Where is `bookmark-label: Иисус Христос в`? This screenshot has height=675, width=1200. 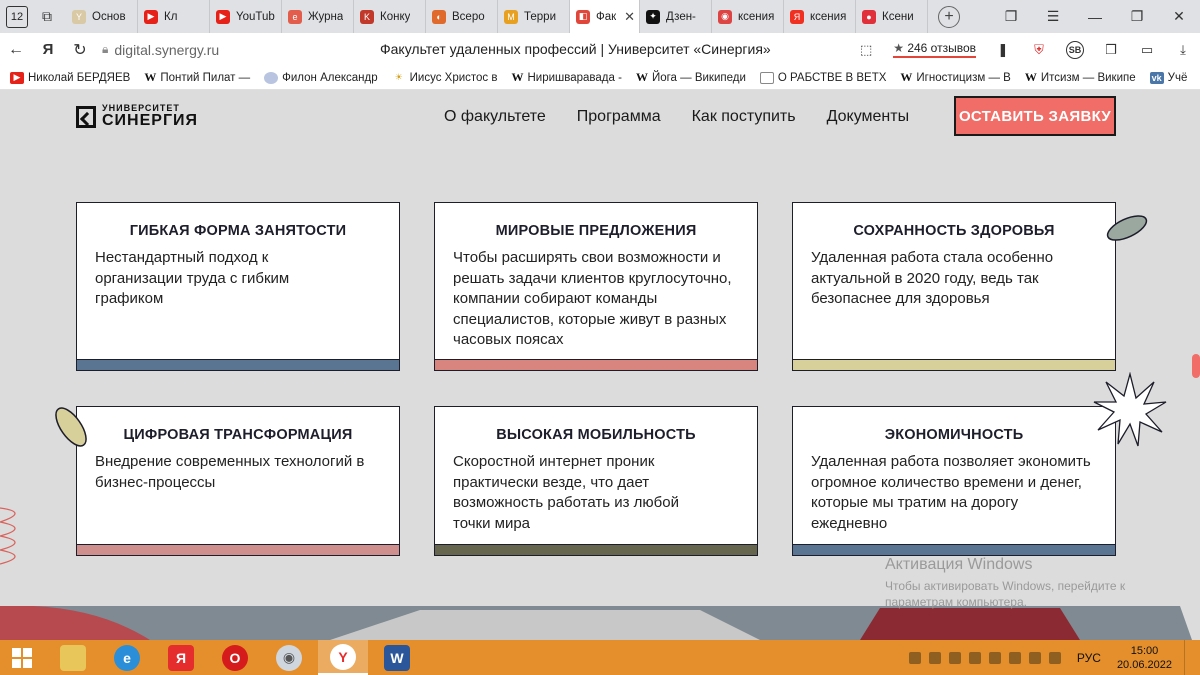
bookmark-label: Иисус Христос в is located at coordinates (453, 77).